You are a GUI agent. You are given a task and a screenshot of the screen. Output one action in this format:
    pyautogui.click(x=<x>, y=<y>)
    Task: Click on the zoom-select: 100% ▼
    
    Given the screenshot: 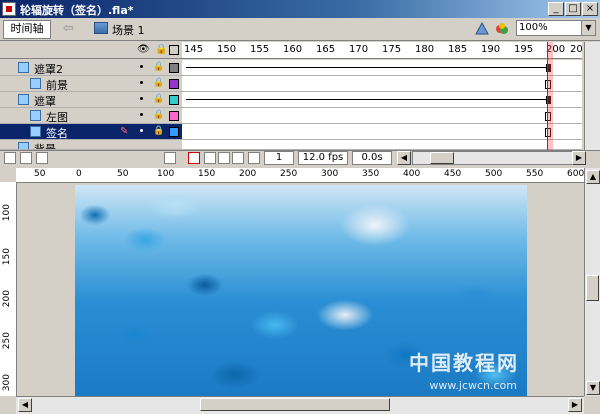 What is the action you would take?
    pyautogui.click(x=556, y=28)
    